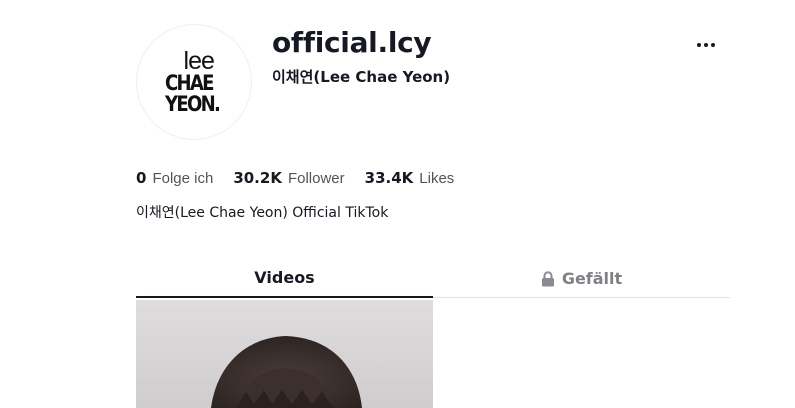 This screenshot has height=408, width=795. I want to click on stat-followers: 30.2K Follower, so click(288, 178).